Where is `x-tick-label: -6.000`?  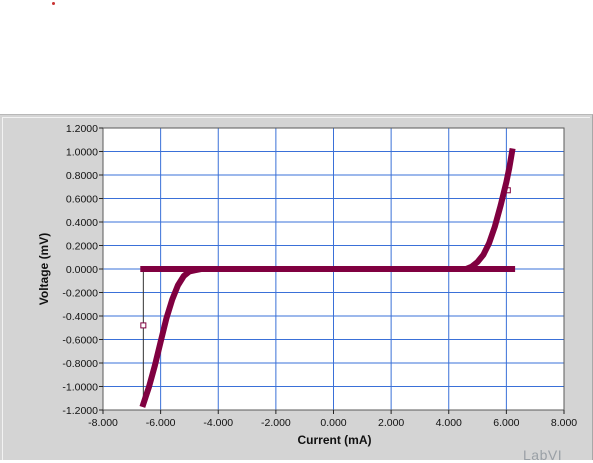
x-tick-label: -6.000 is located at coordinates (161, 423).